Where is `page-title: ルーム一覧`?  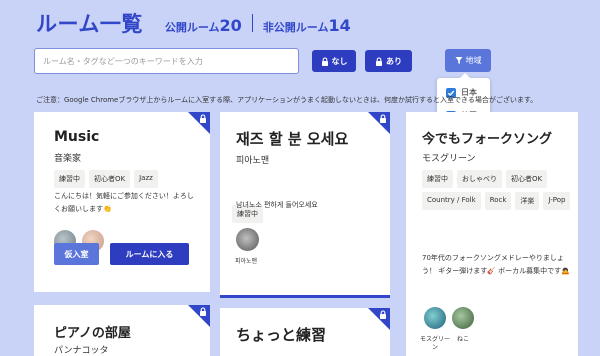
page-title: ルーム一覧 is located at coordinates (89, 24).